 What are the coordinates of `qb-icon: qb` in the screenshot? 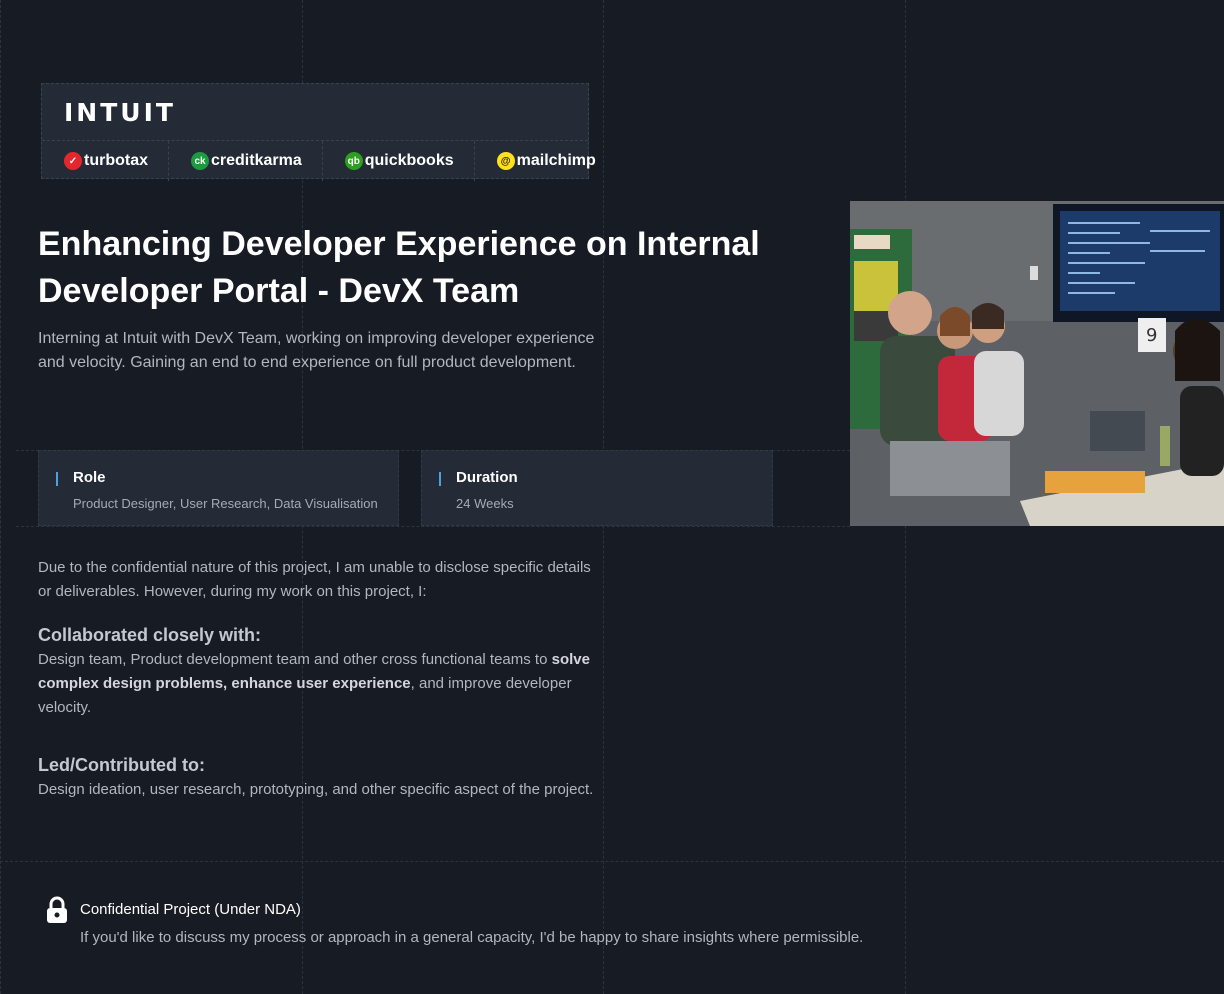 It's located at (353, 161).